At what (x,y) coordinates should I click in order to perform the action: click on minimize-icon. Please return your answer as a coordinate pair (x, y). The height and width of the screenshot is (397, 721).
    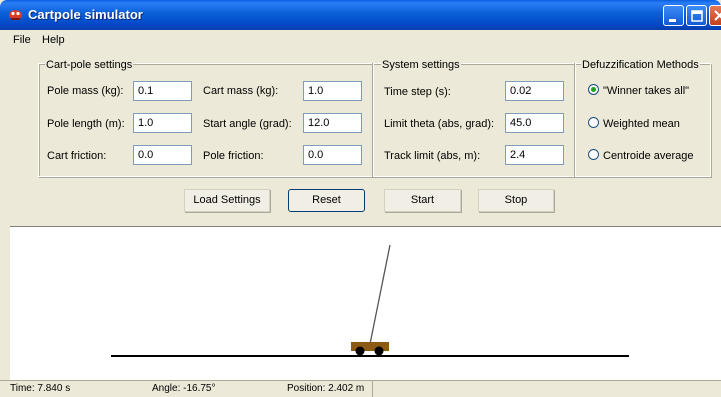
    Looking at the image, I should click on (672, 20).